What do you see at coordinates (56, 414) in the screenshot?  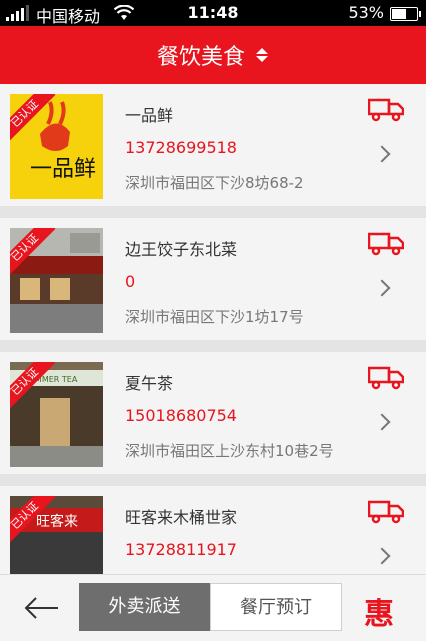 I see `restaurant-thumbnail: SUMMER TEA 已认证` at bounding box center [56, 414].